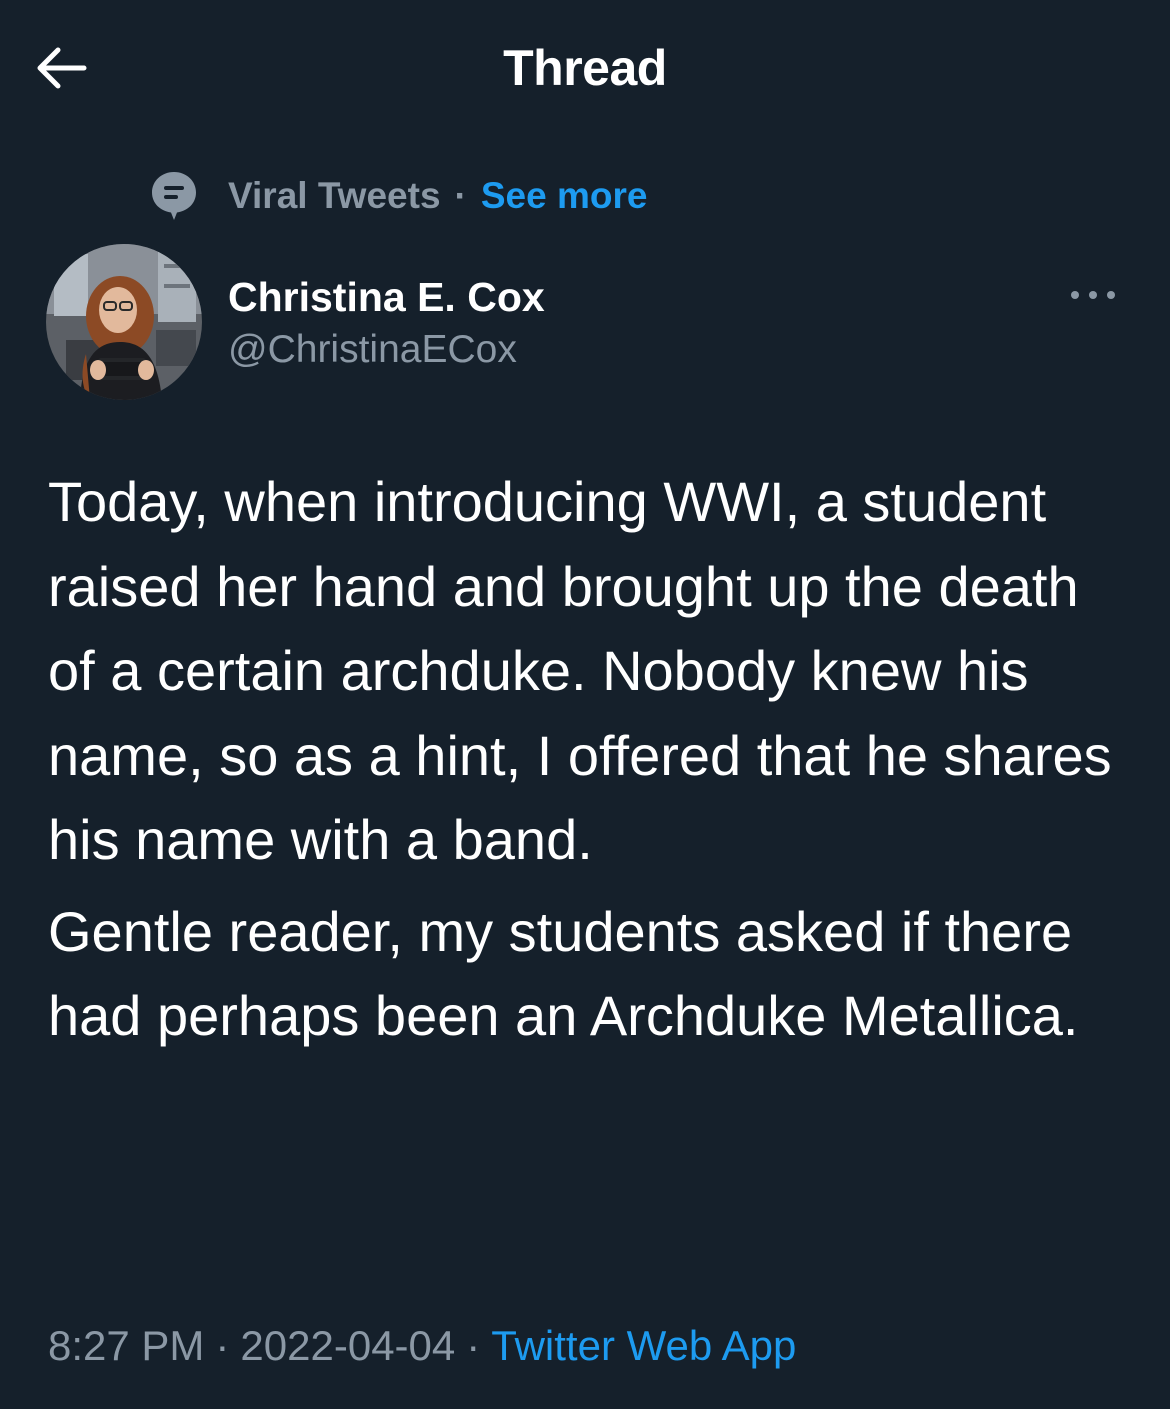 This screenshot has width=1170, height=1409. I want to click on more-options-button, so click(1093, 295).